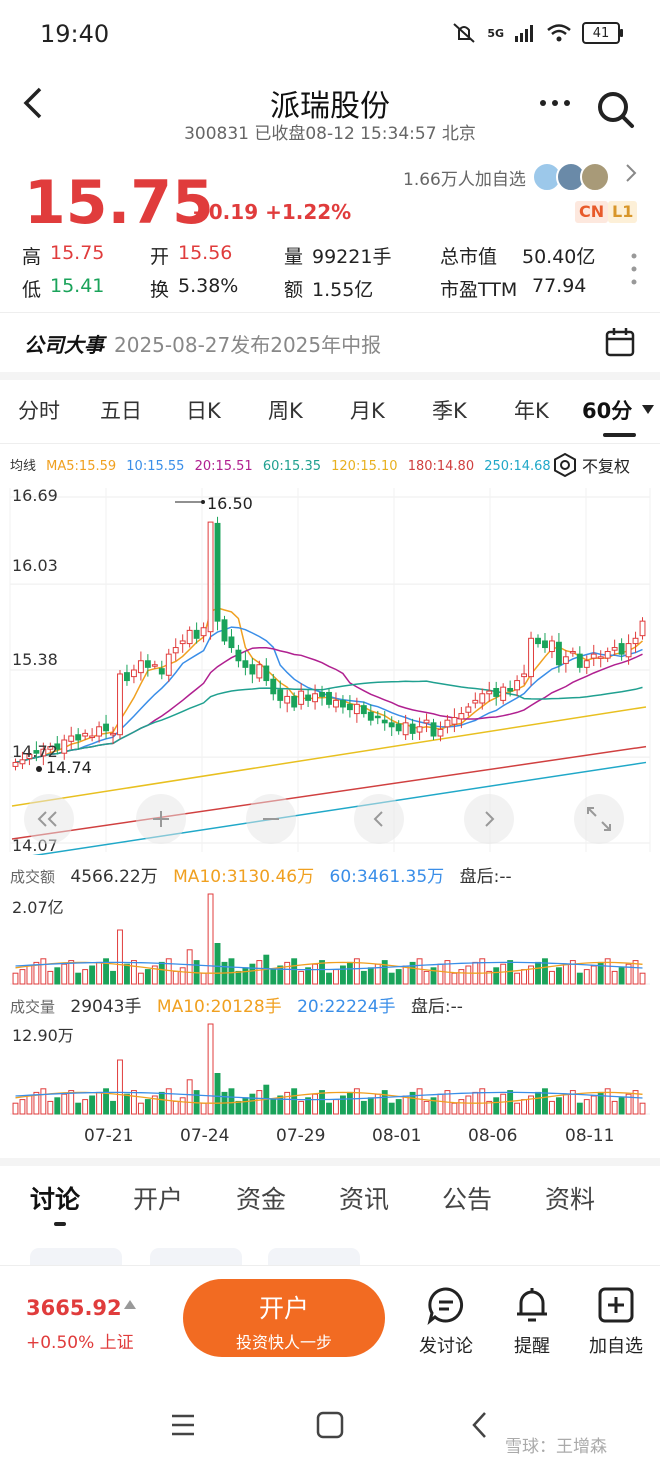  I want to click on zoom-in-button, so click(161, 819).